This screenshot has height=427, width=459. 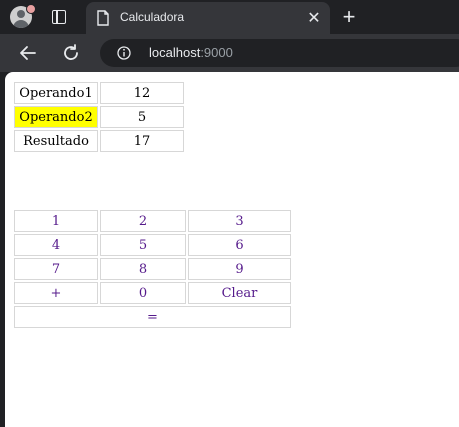 What do you see at coordinates (56, 141) in the screenshot?
I see `result-label: Resultado` at bounding box center [56, 141].